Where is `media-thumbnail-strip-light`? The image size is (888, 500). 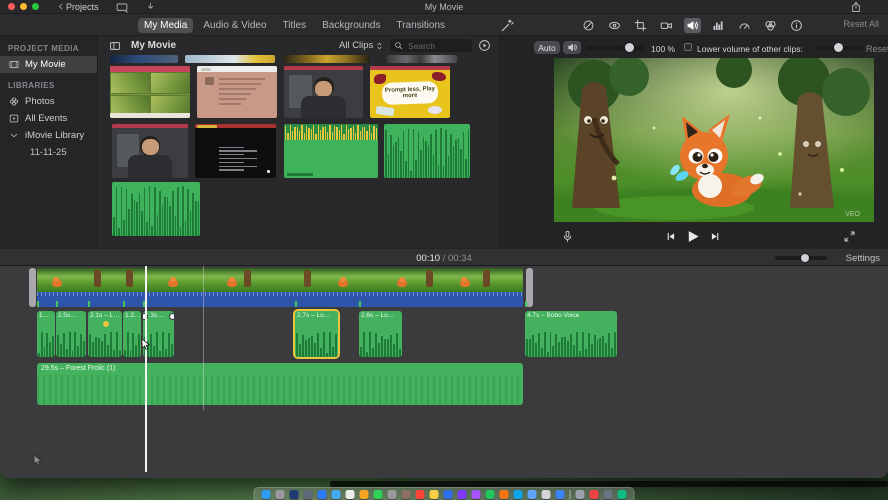
media-thumbnail-strip-light is located at coordinates (230, 59).